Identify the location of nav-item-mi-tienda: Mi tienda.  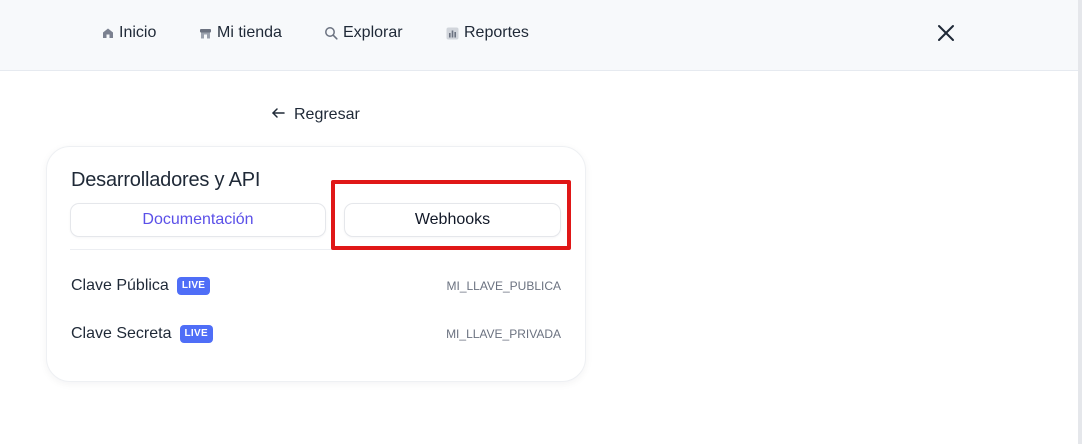
(240, 33).